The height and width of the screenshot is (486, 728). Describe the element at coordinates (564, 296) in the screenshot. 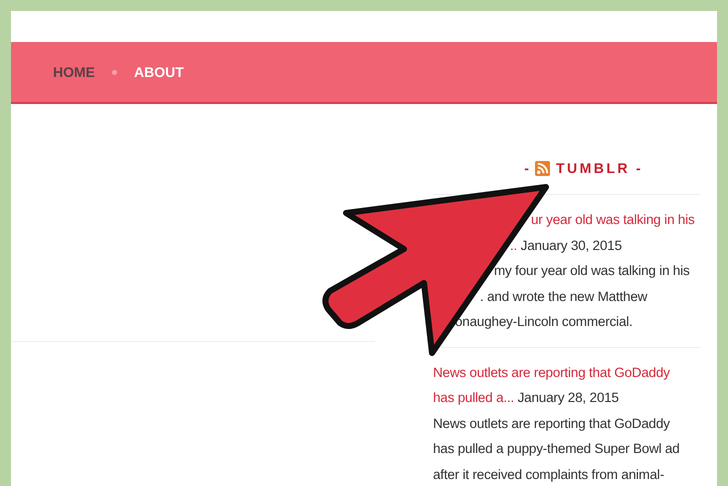

I see `excerpt-text: . and wrote the new Matthew` at that location.